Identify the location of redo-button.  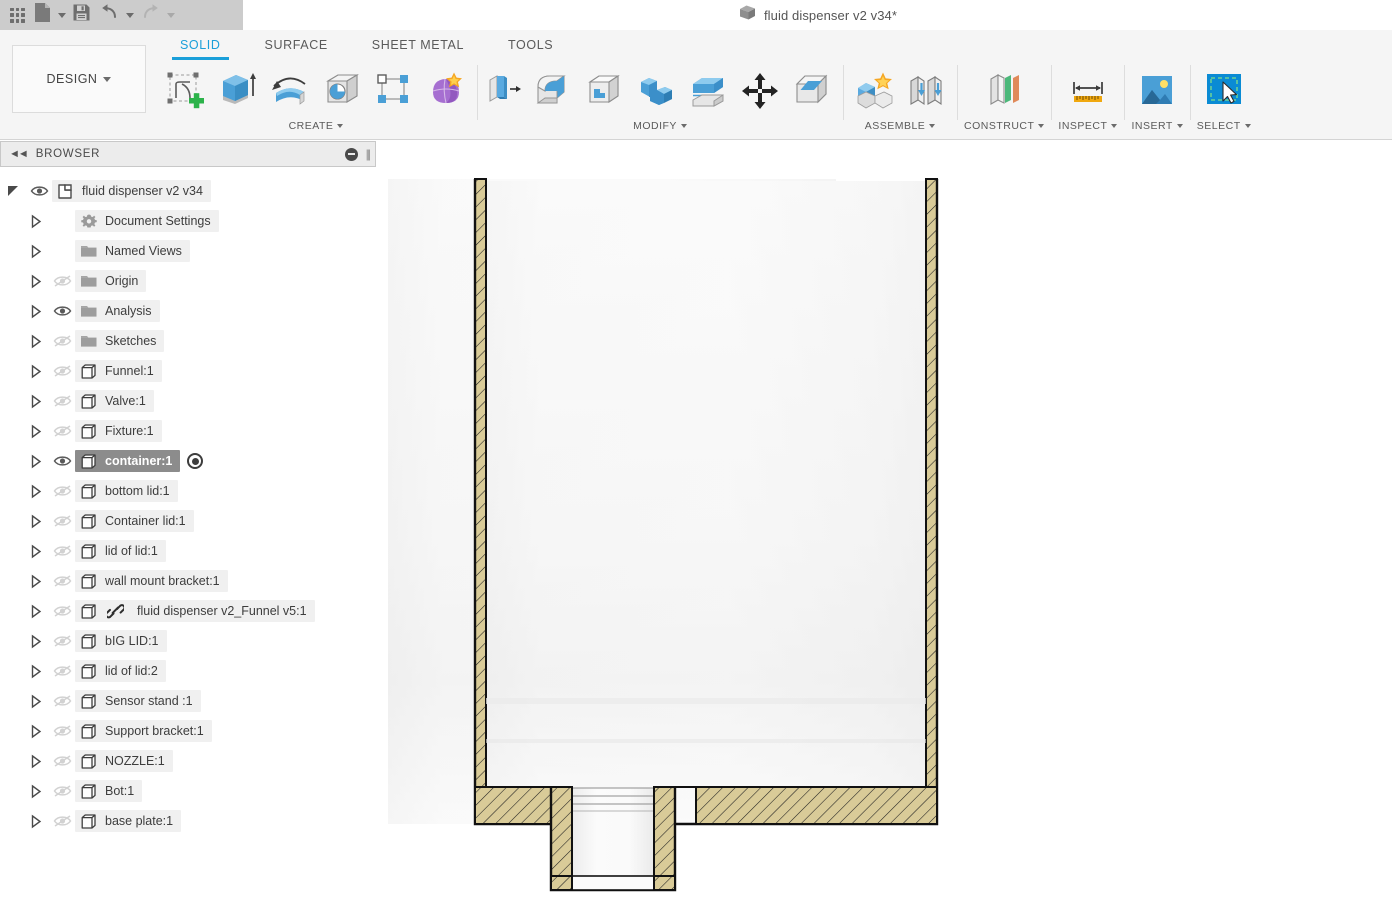
(150, 15).